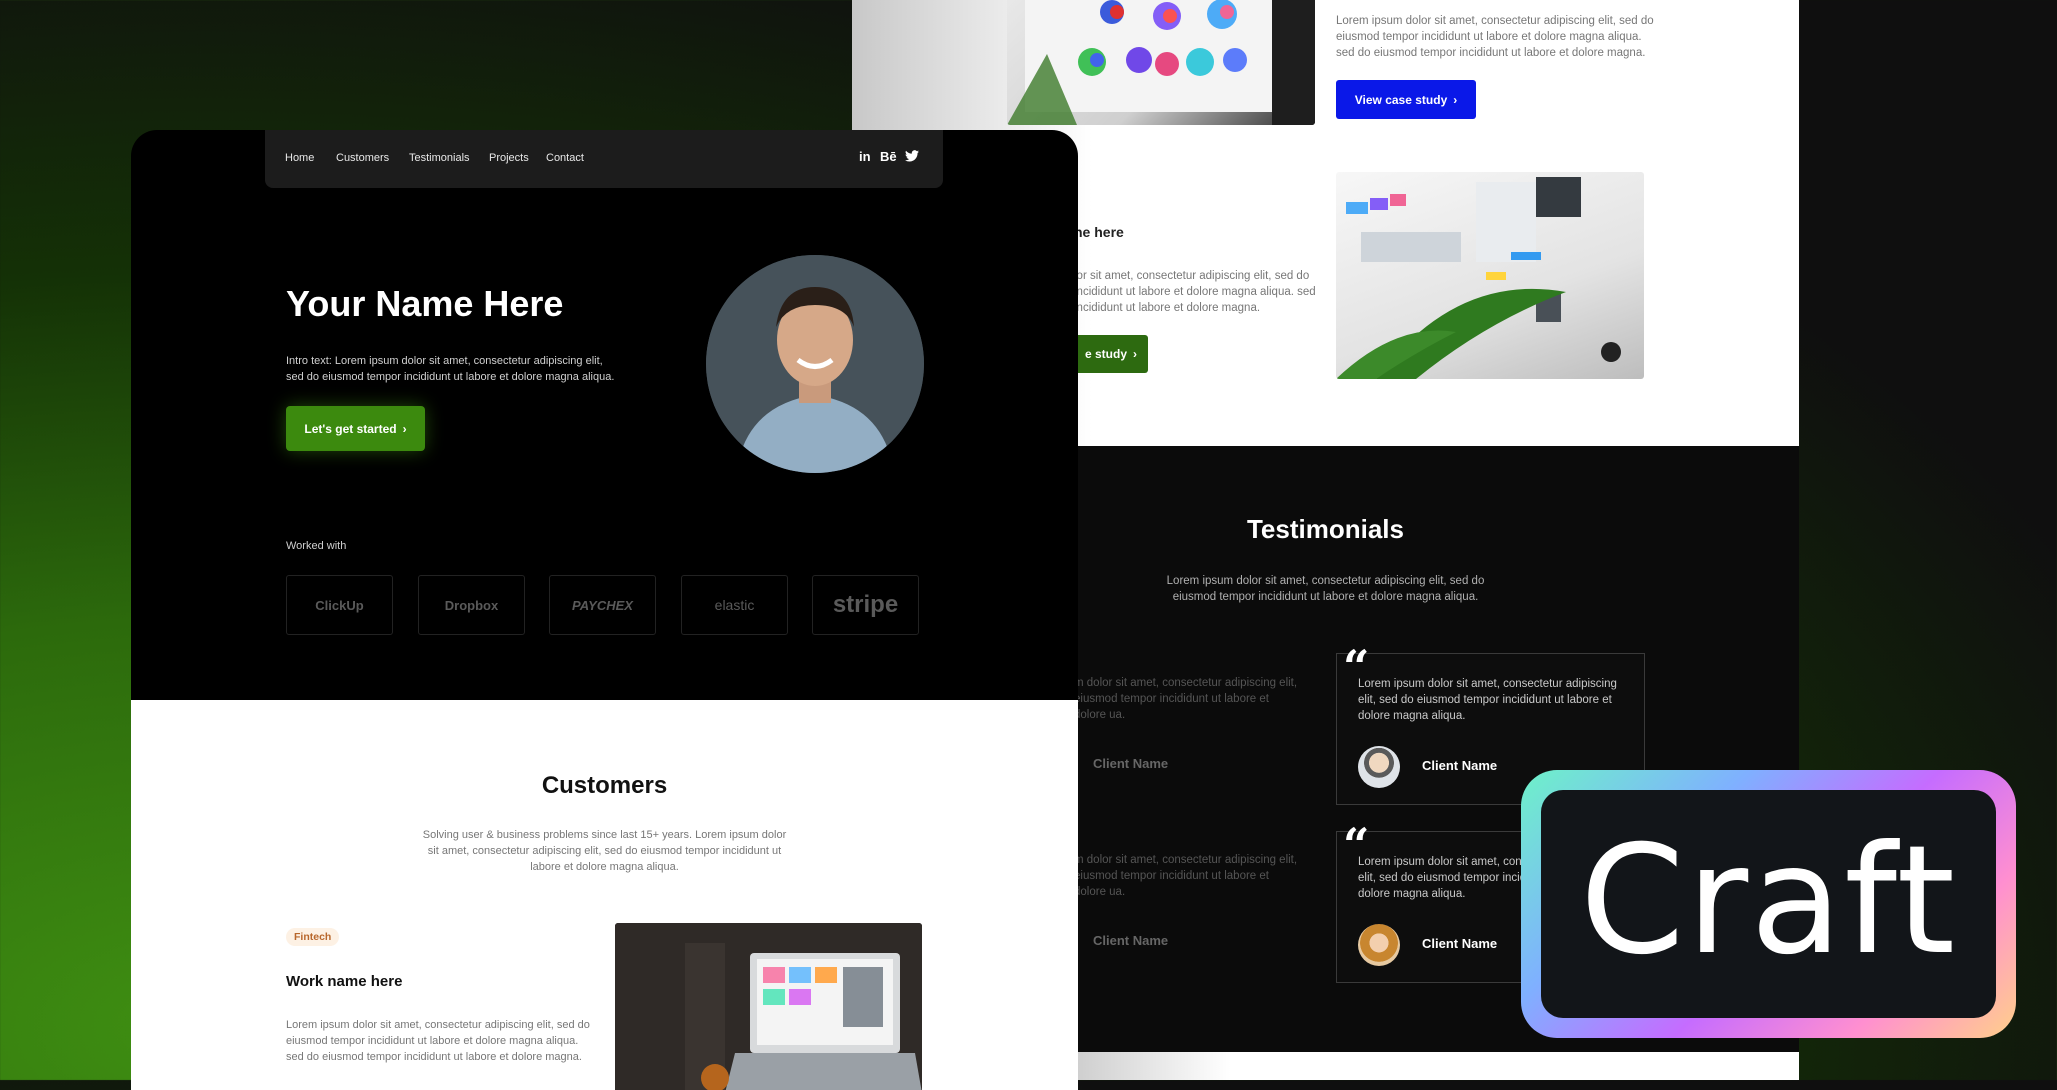 This screenshot has height=1090, width=2057. I want to click on category-tag: Fintech, so click(313, 937).